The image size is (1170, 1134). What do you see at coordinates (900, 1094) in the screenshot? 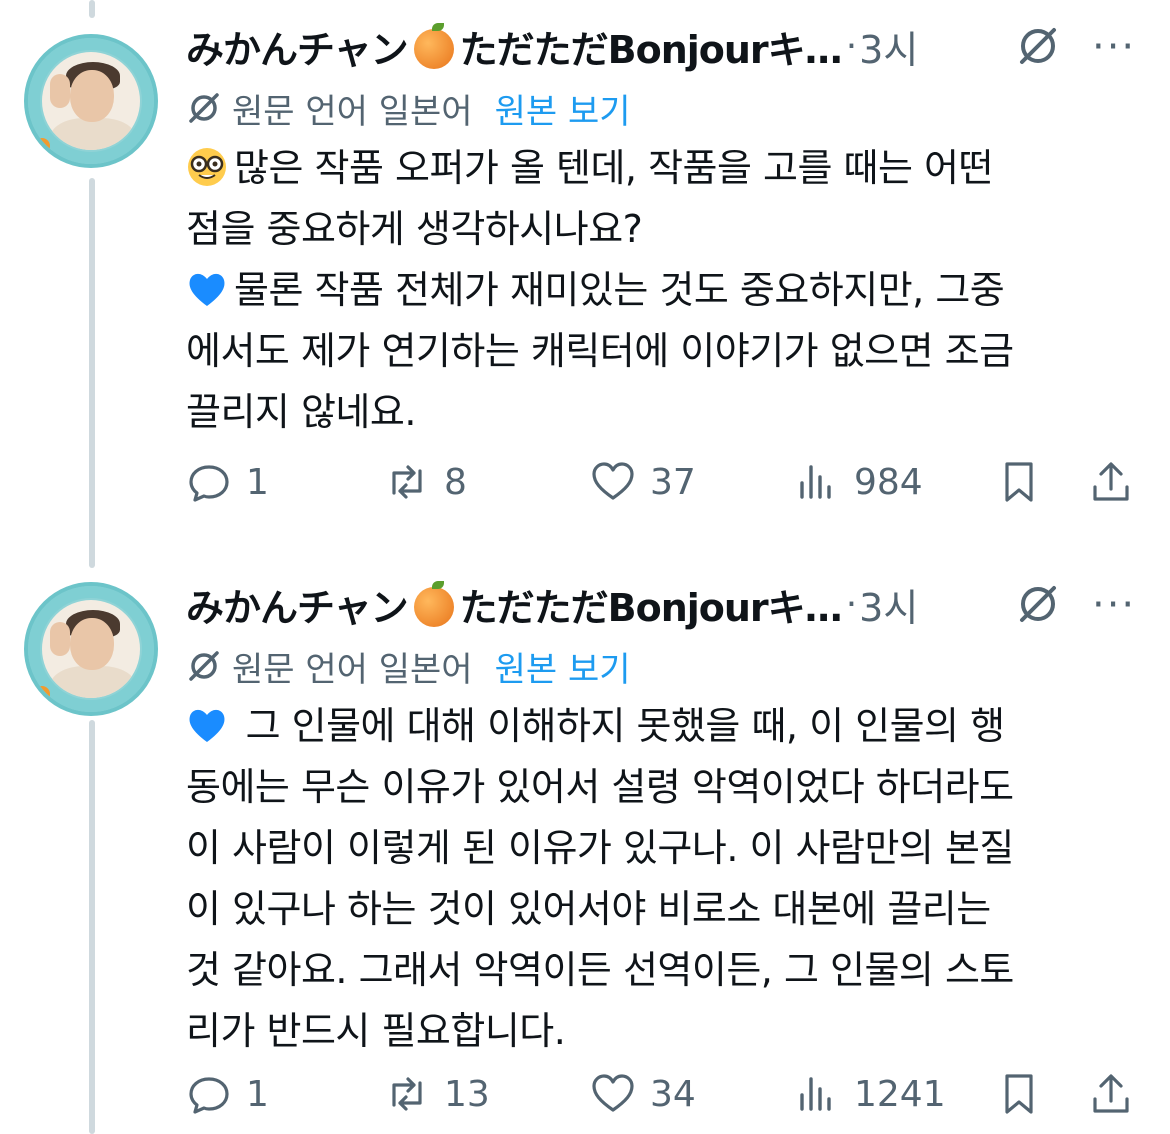
I see `view-count: 1241` at bounding box center [900, 1094].